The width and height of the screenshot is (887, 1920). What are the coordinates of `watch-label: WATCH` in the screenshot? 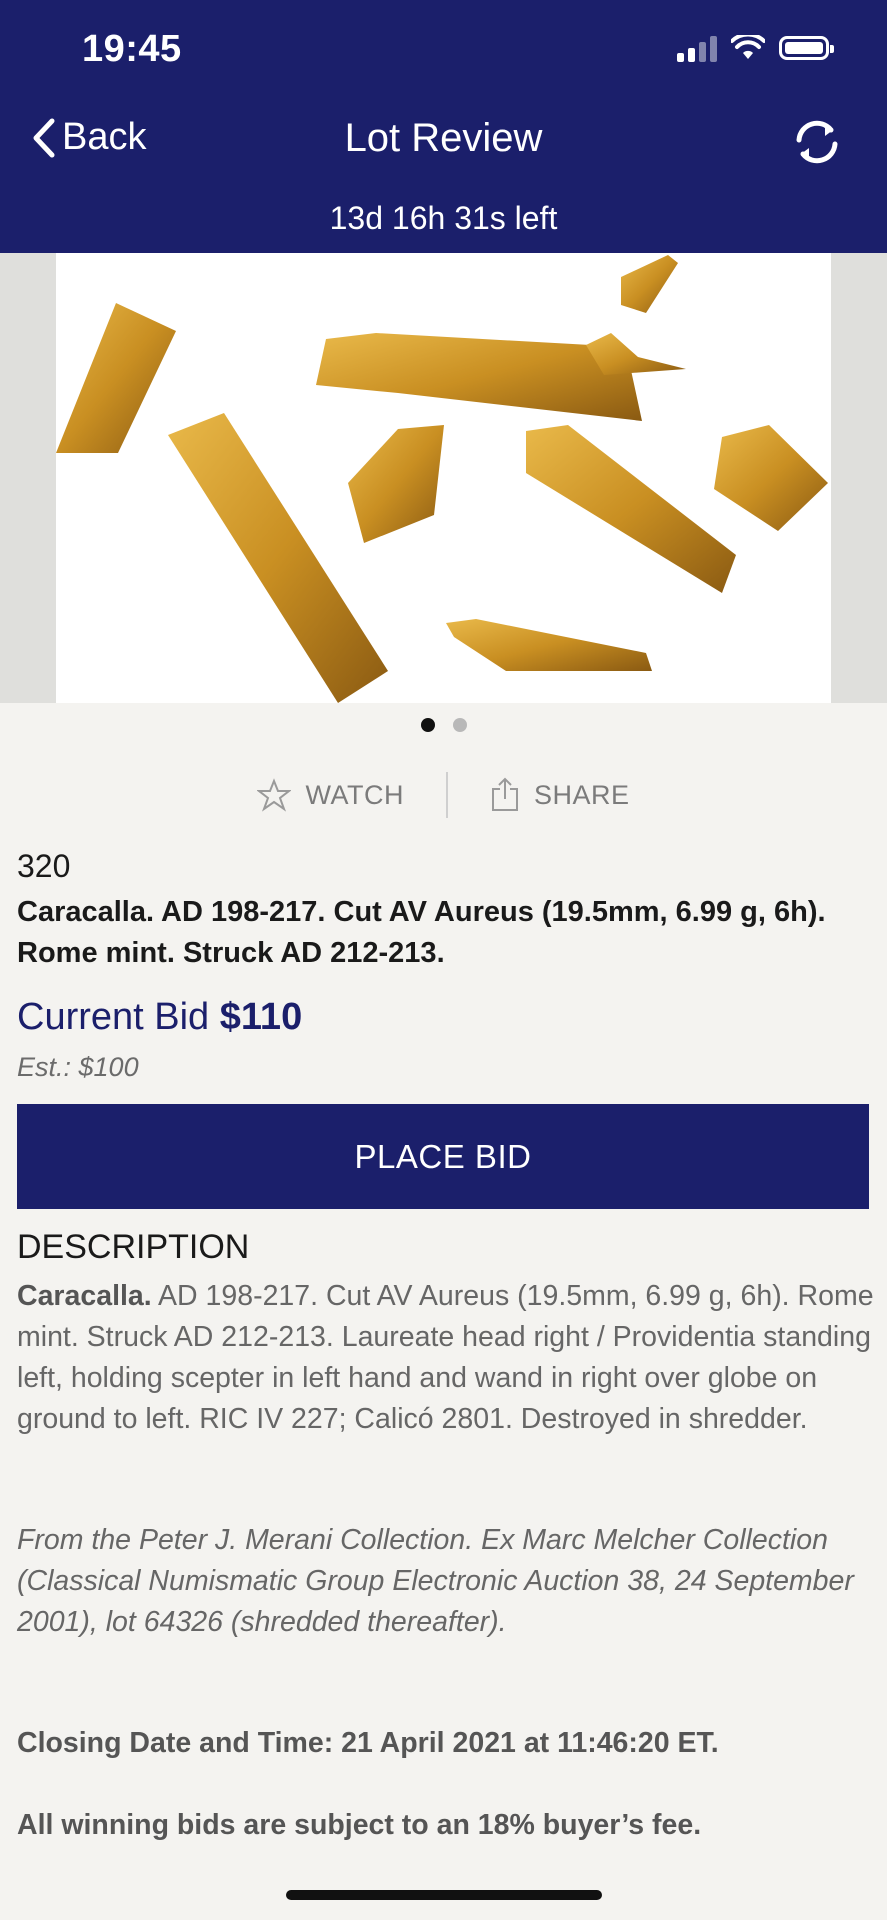 It's located at (354, 794).